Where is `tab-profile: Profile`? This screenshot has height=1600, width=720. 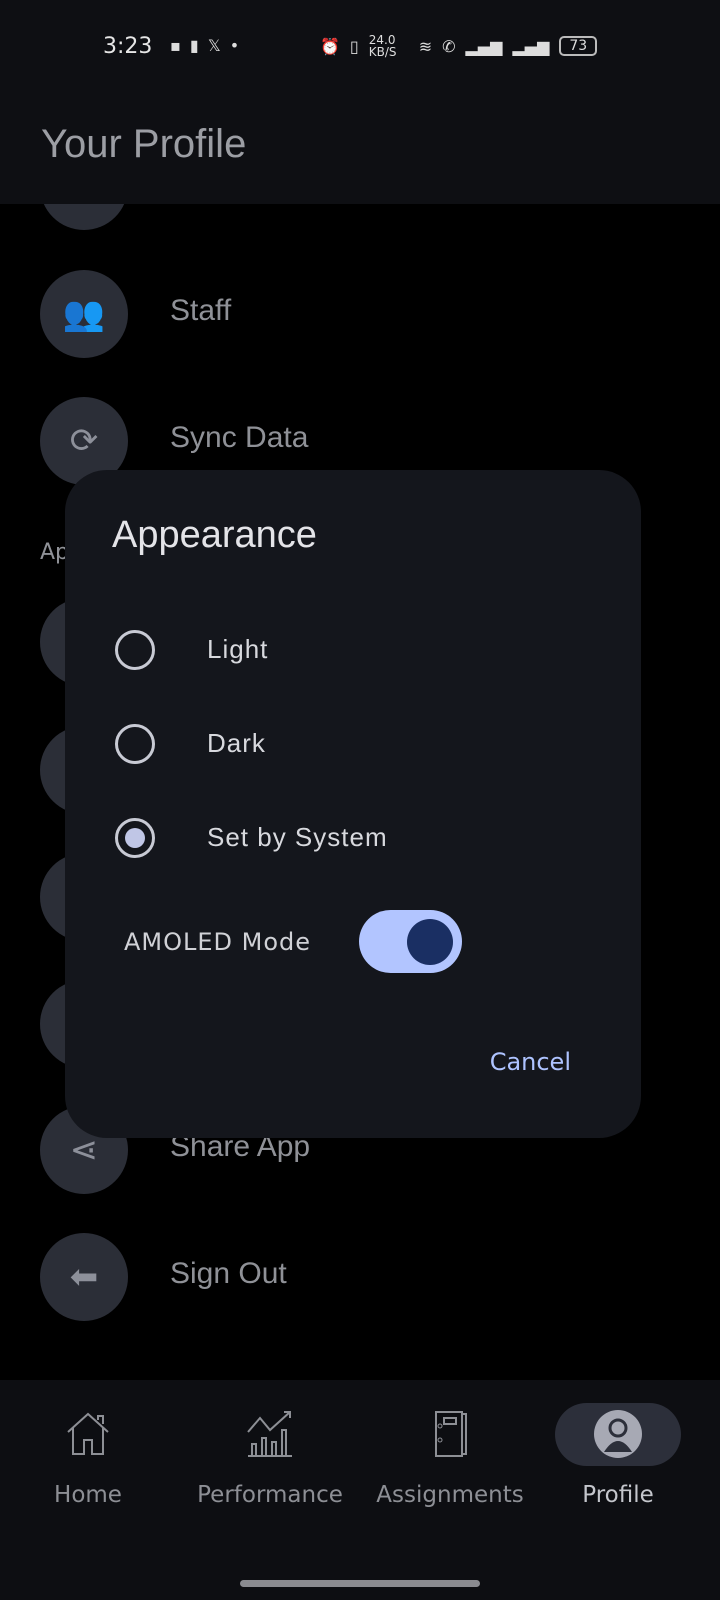 tab-profile: Profile is located at coordinates (618, 1455).